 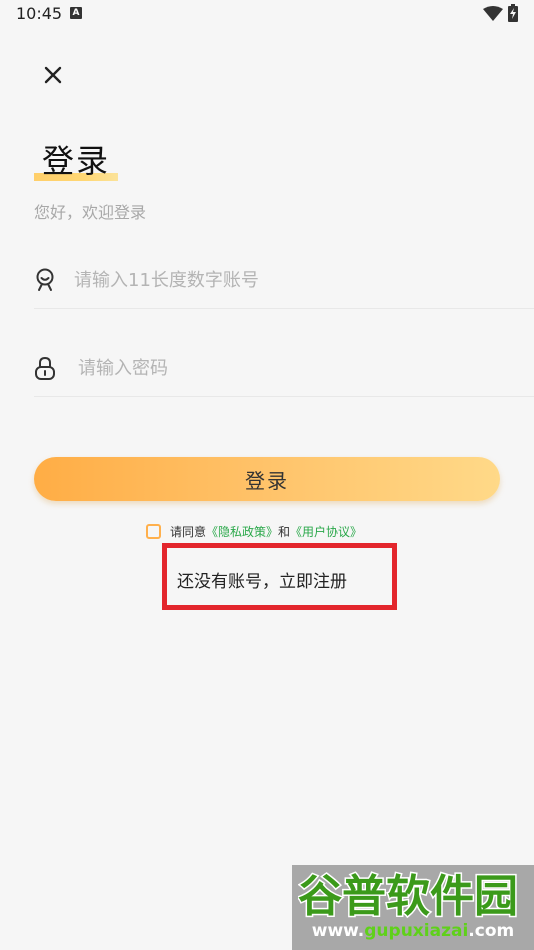 What do you see at coordinates (90, 212) in the screenshot?
I see `welcome-subtitle: 您好，欢迎登录` at bounding box center [90, 212].